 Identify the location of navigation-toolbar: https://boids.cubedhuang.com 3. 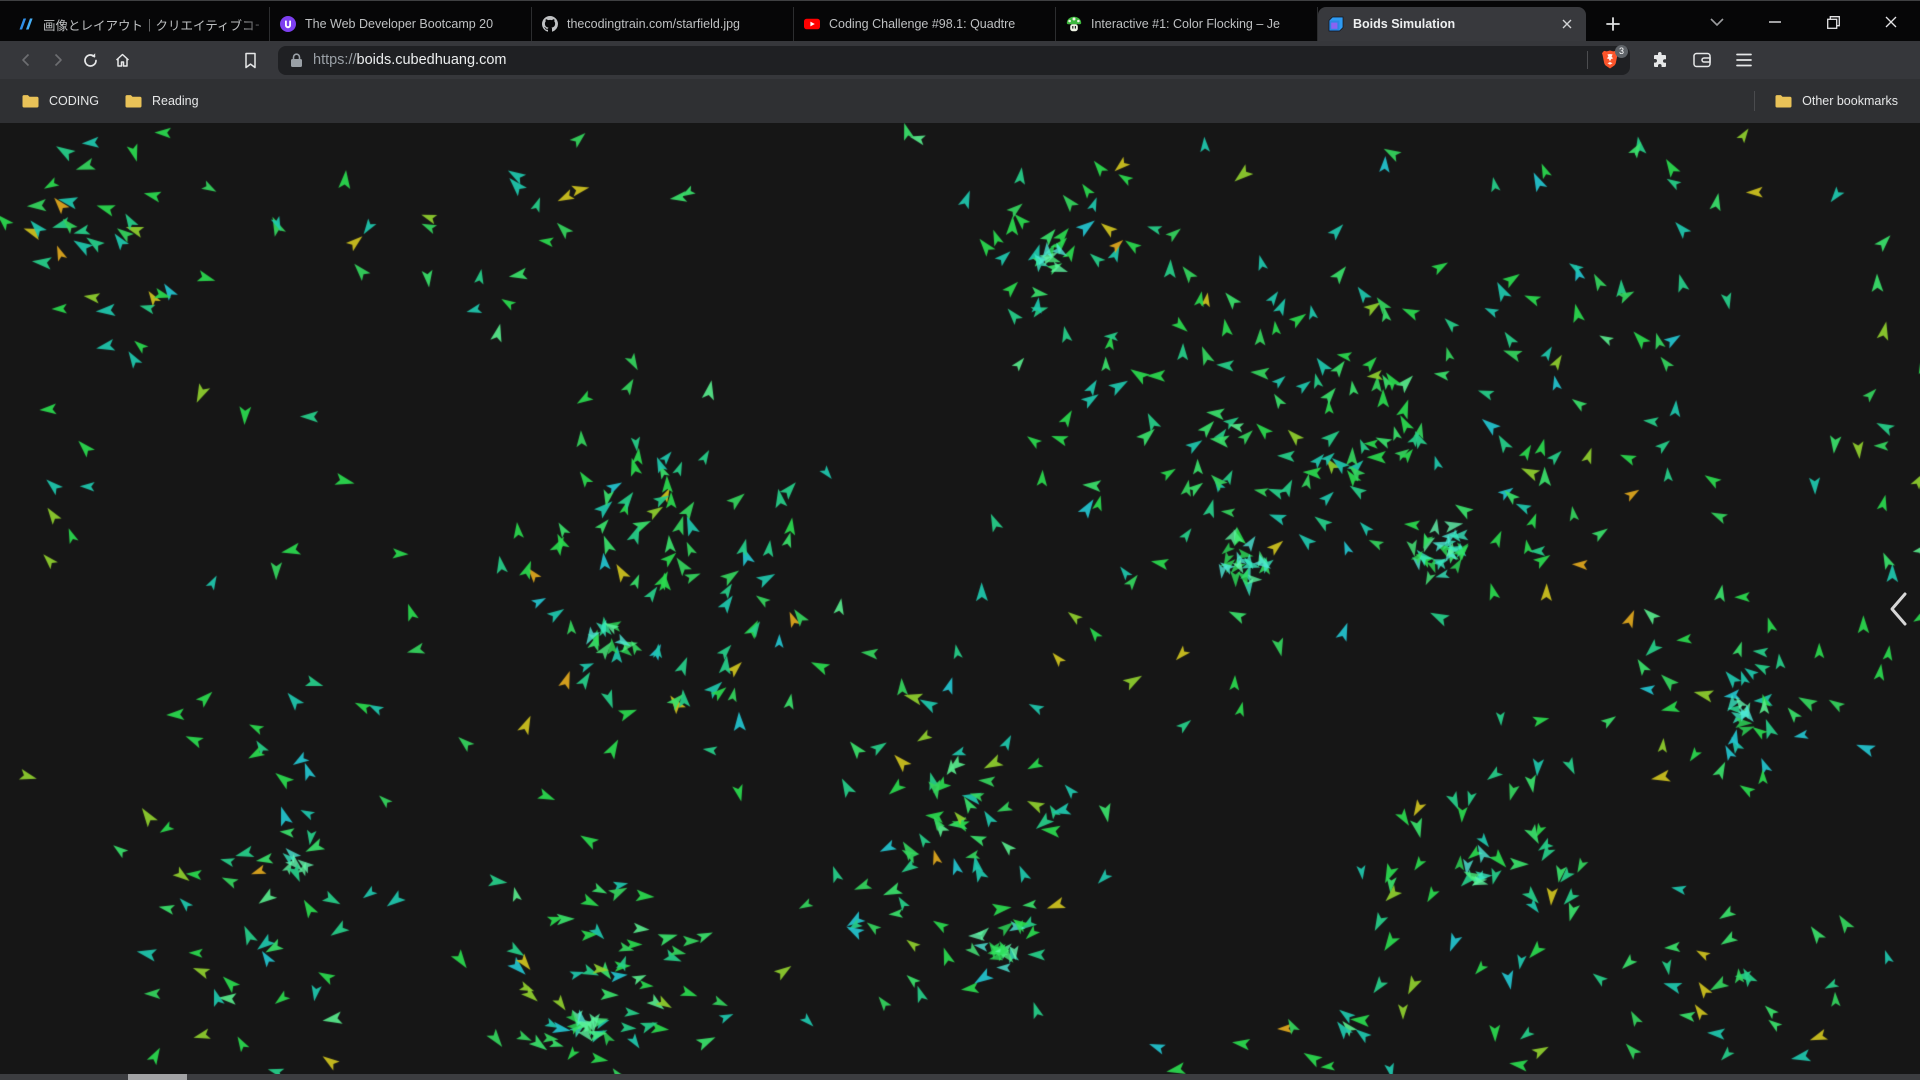
(960, 60).